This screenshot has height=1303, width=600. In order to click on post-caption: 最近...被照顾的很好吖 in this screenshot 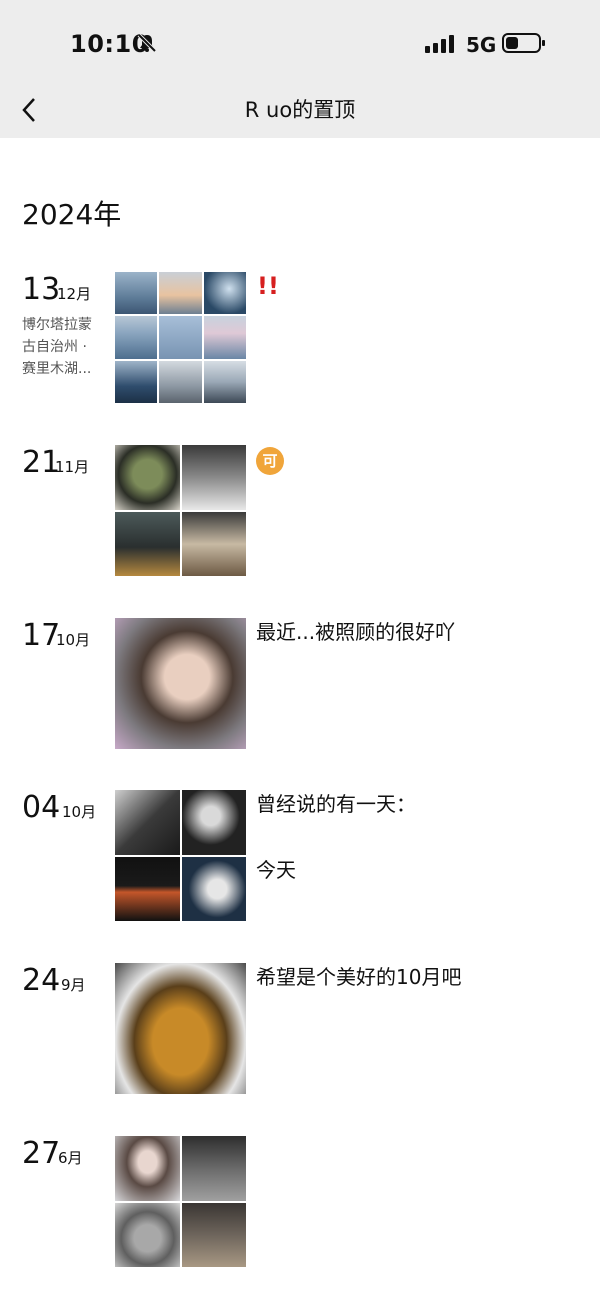, I will do `click(356, 632)`.